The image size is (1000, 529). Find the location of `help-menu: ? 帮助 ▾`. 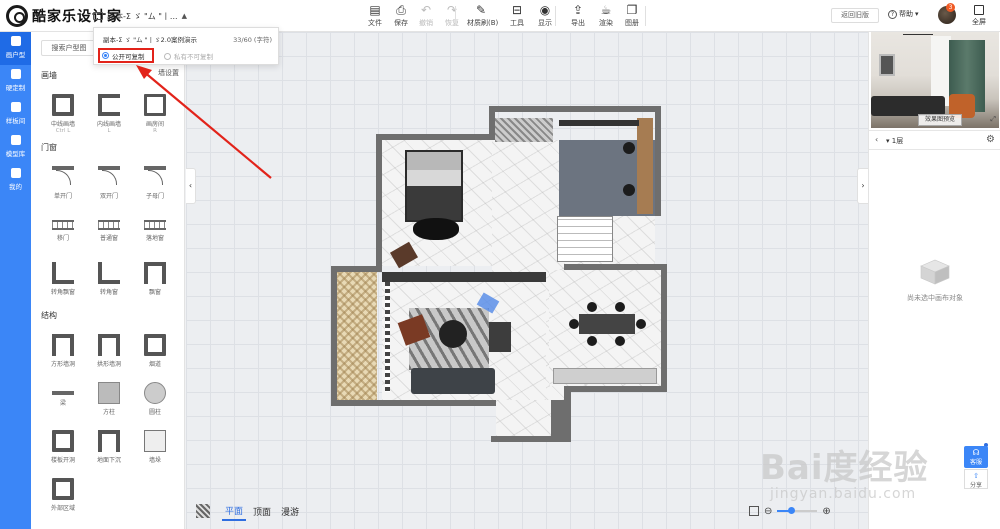

help-menu: ? 帮助 ▾ is located at coordinates (903, 14).